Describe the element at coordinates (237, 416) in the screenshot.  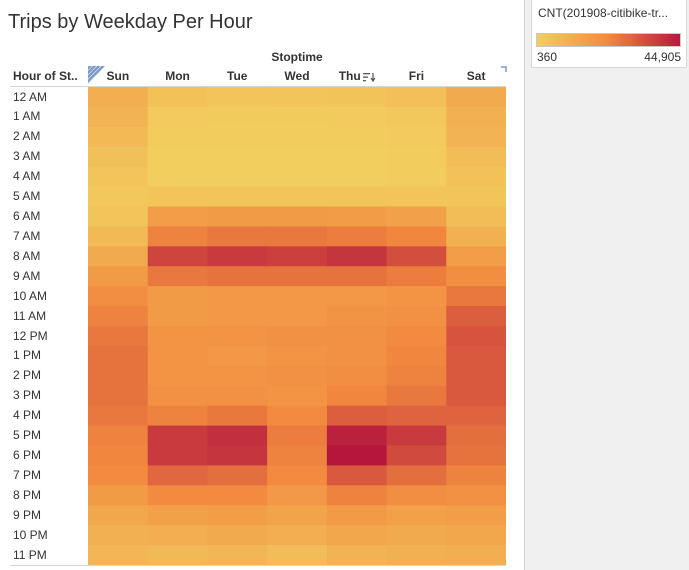
I see `heatmap-cell-4pm-tue` at that location.